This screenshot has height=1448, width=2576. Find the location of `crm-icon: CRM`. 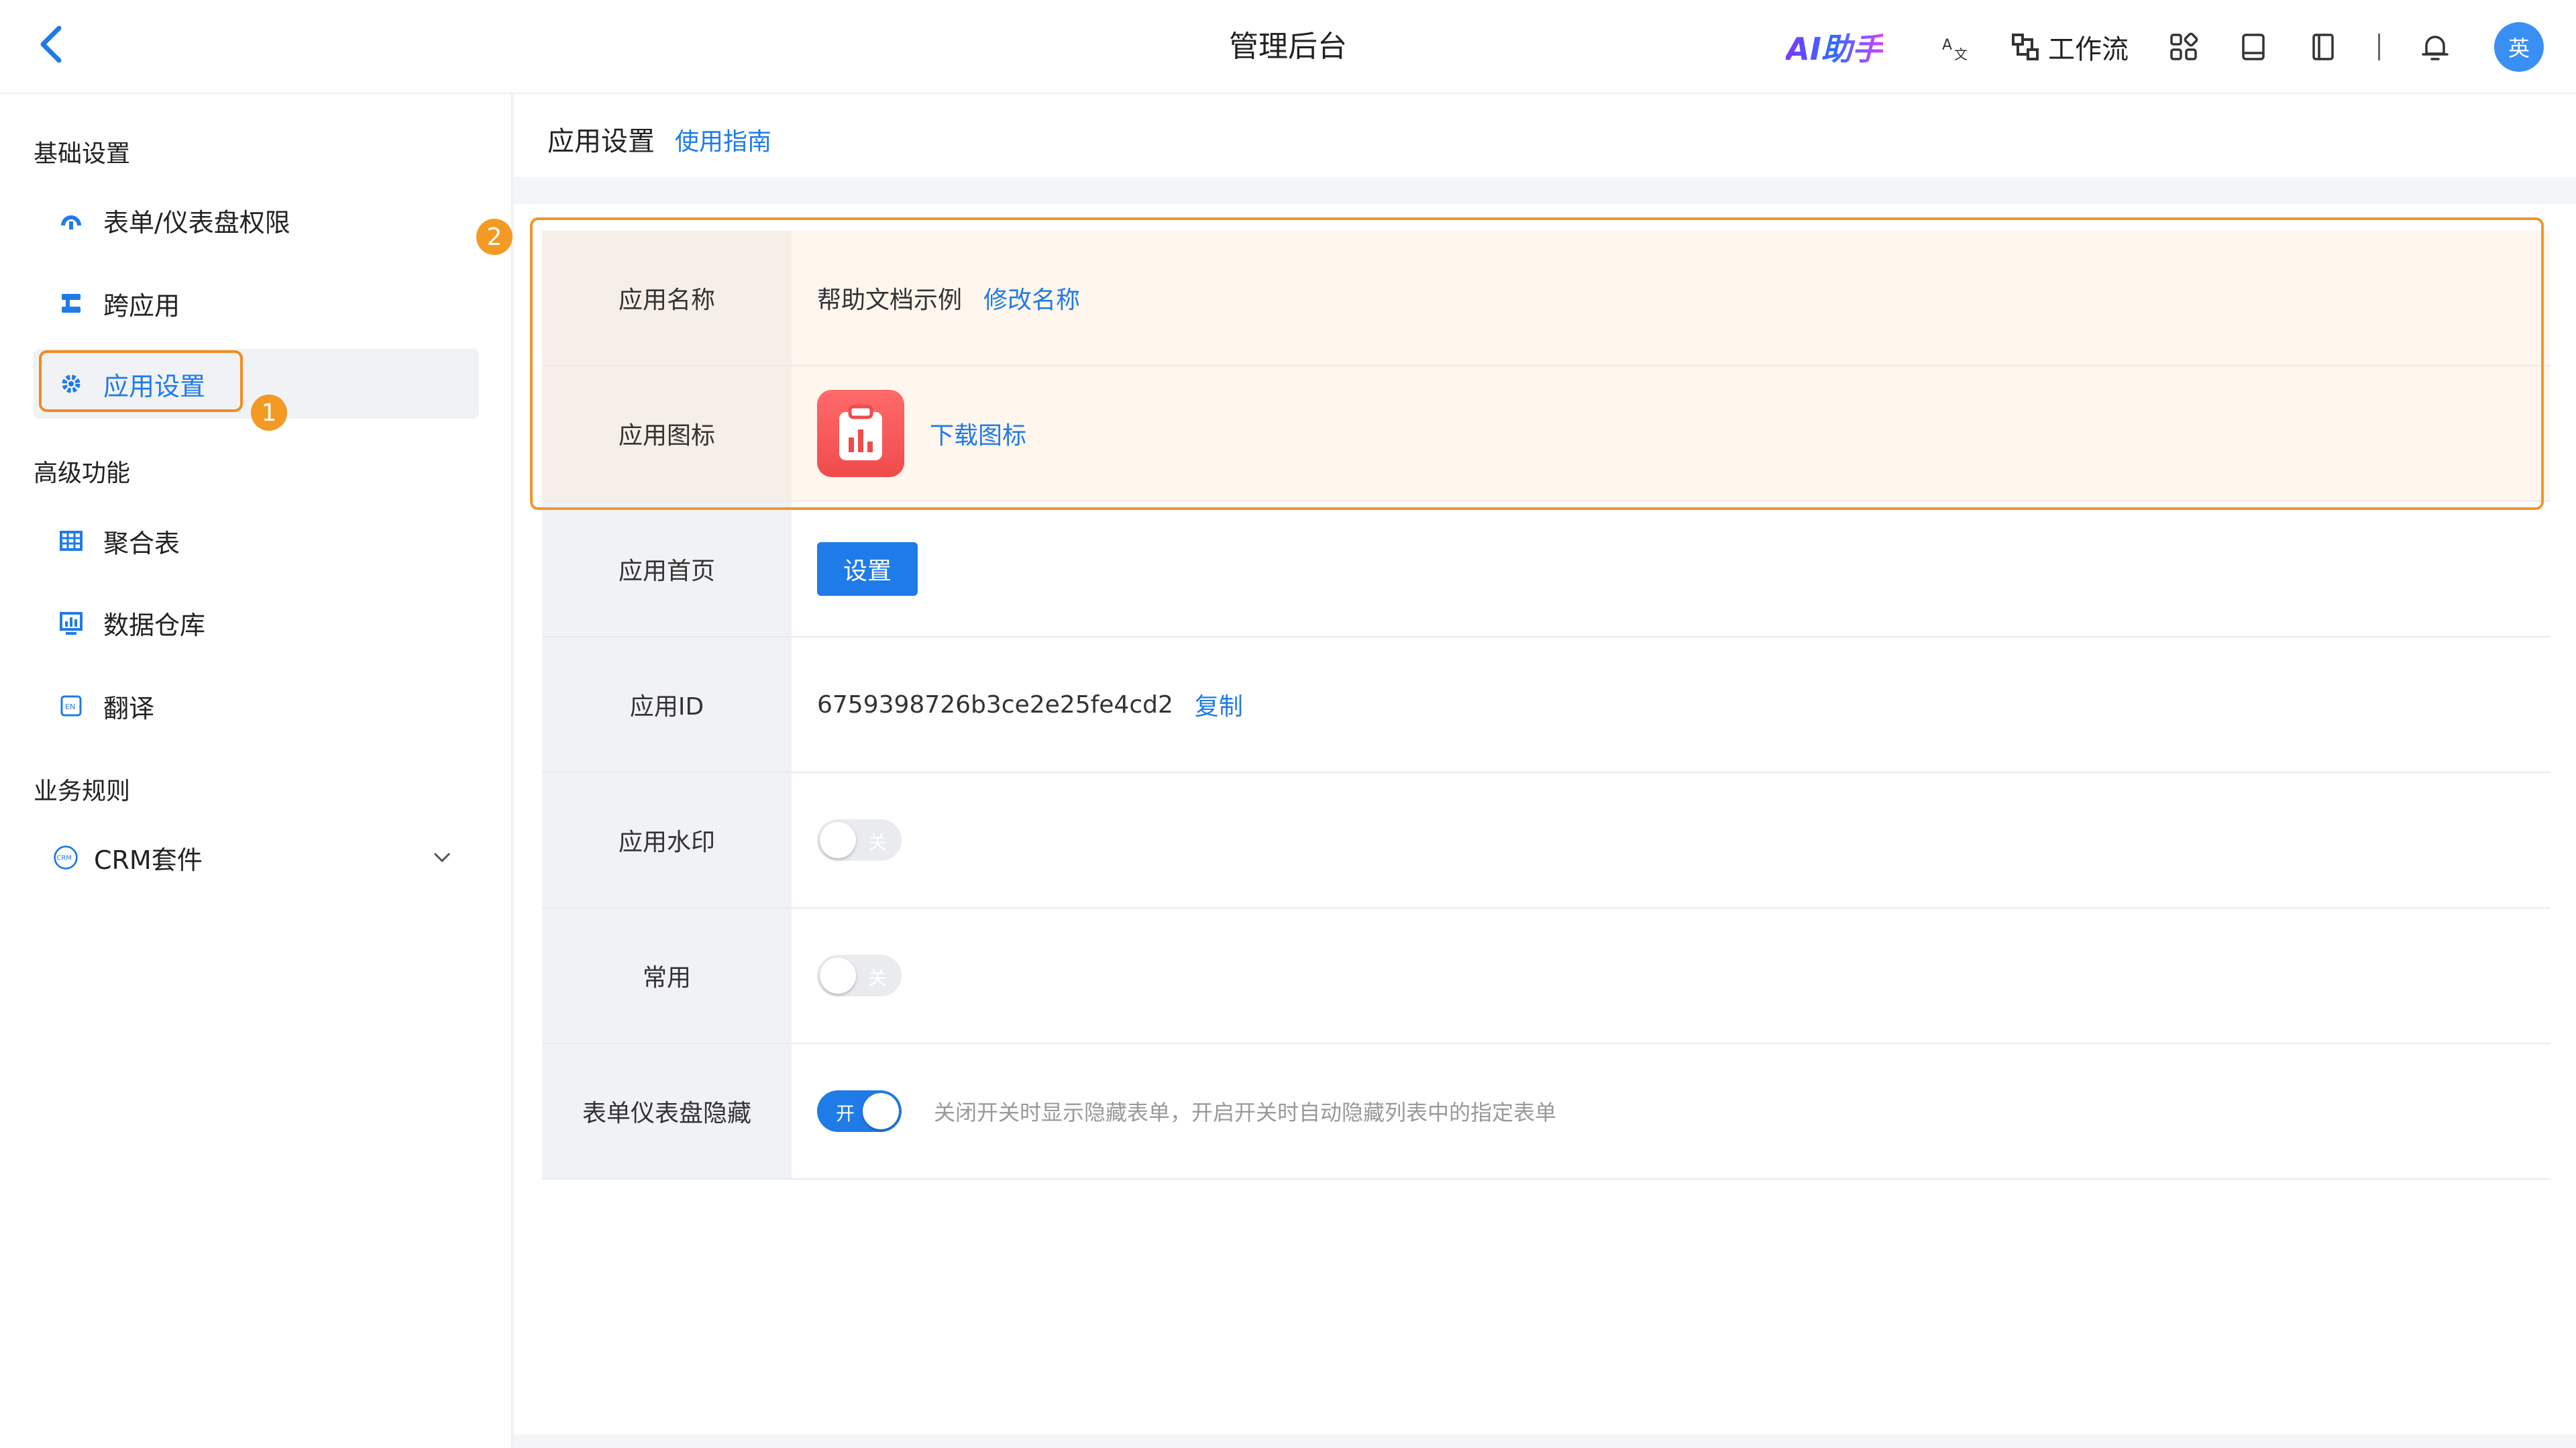

crm-icon: CRM is located at coordinates (65, 858).